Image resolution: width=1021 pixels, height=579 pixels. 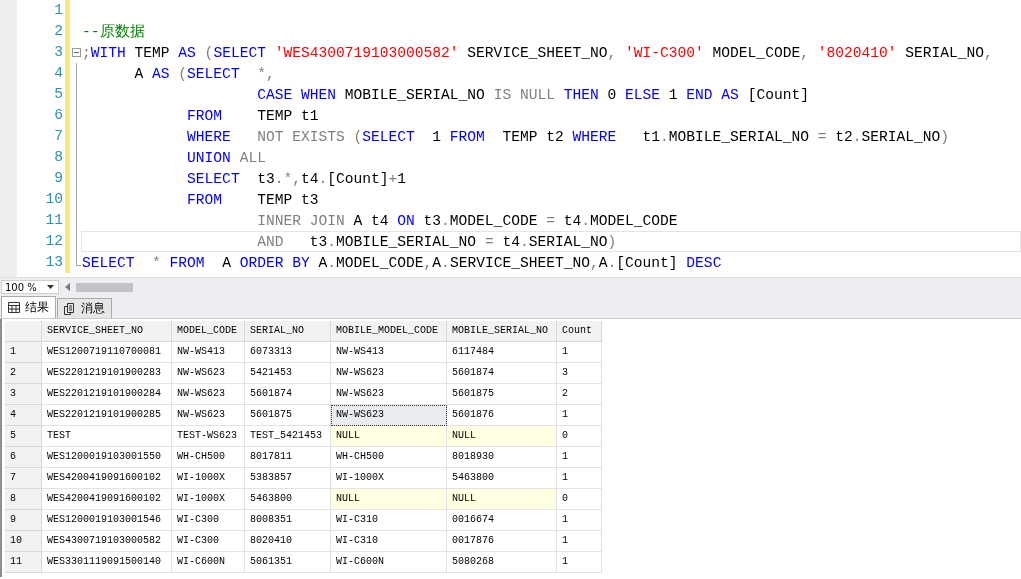 I want to click on line-number: 2, so click(x=58, y=31).